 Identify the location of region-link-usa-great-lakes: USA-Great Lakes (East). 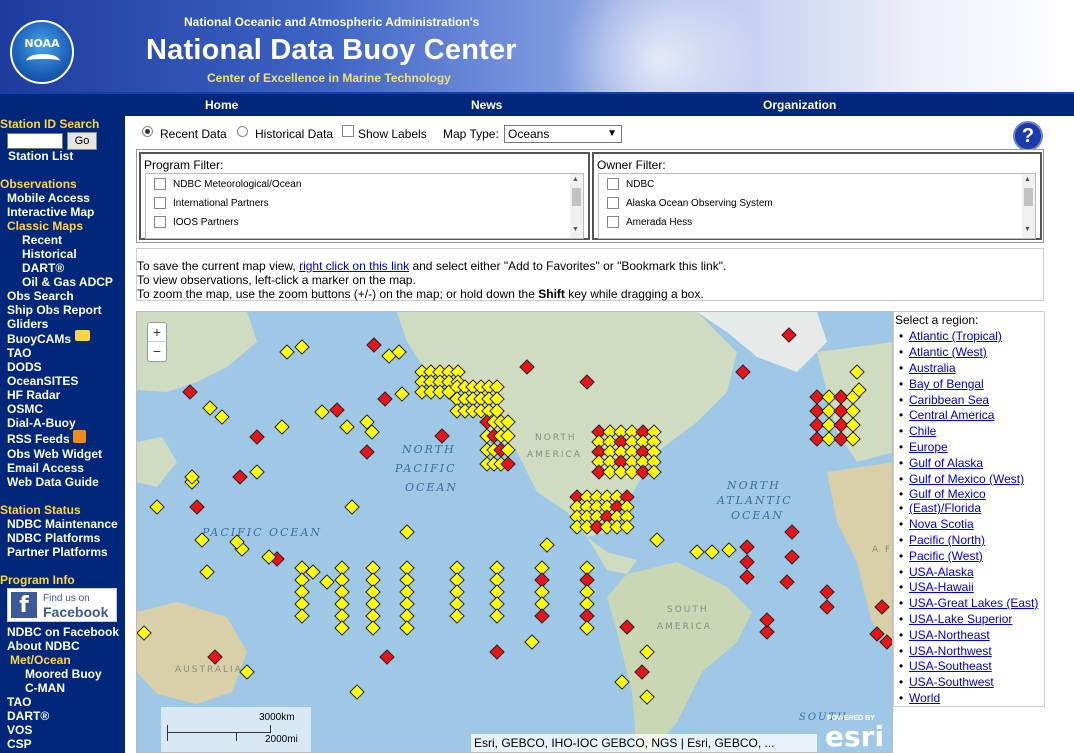
(973, 603).